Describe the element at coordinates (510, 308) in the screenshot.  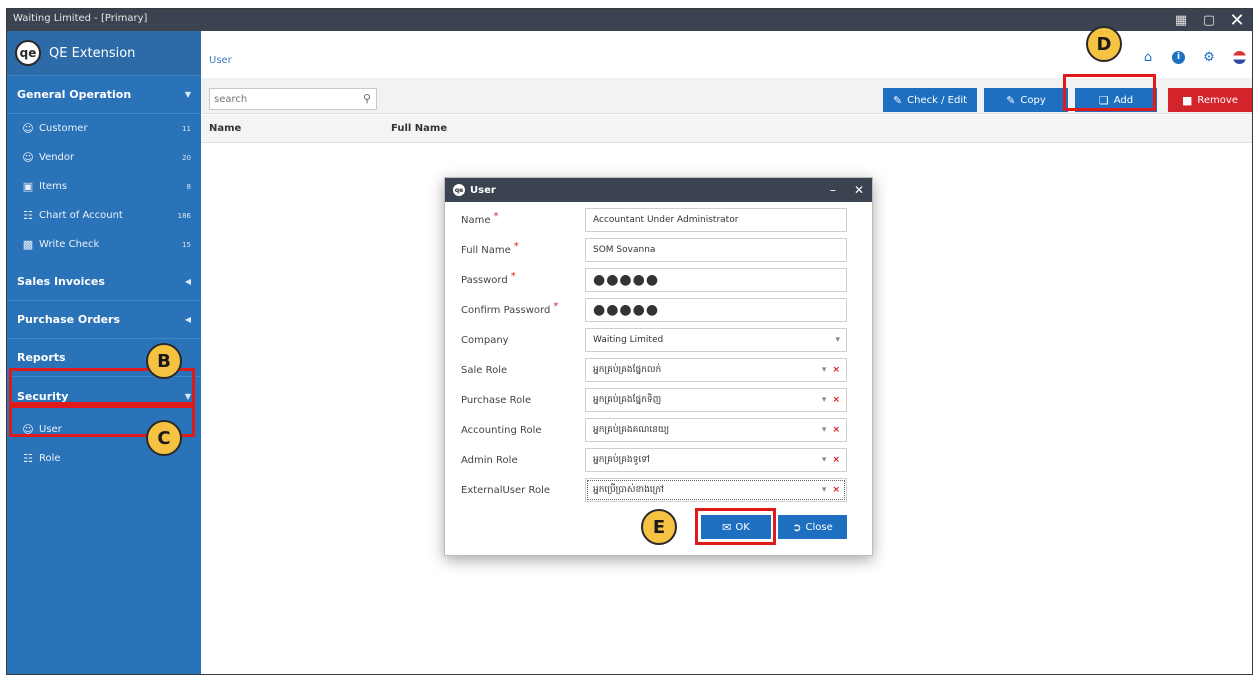
I see `field-label: Confirm Password *` at that location.